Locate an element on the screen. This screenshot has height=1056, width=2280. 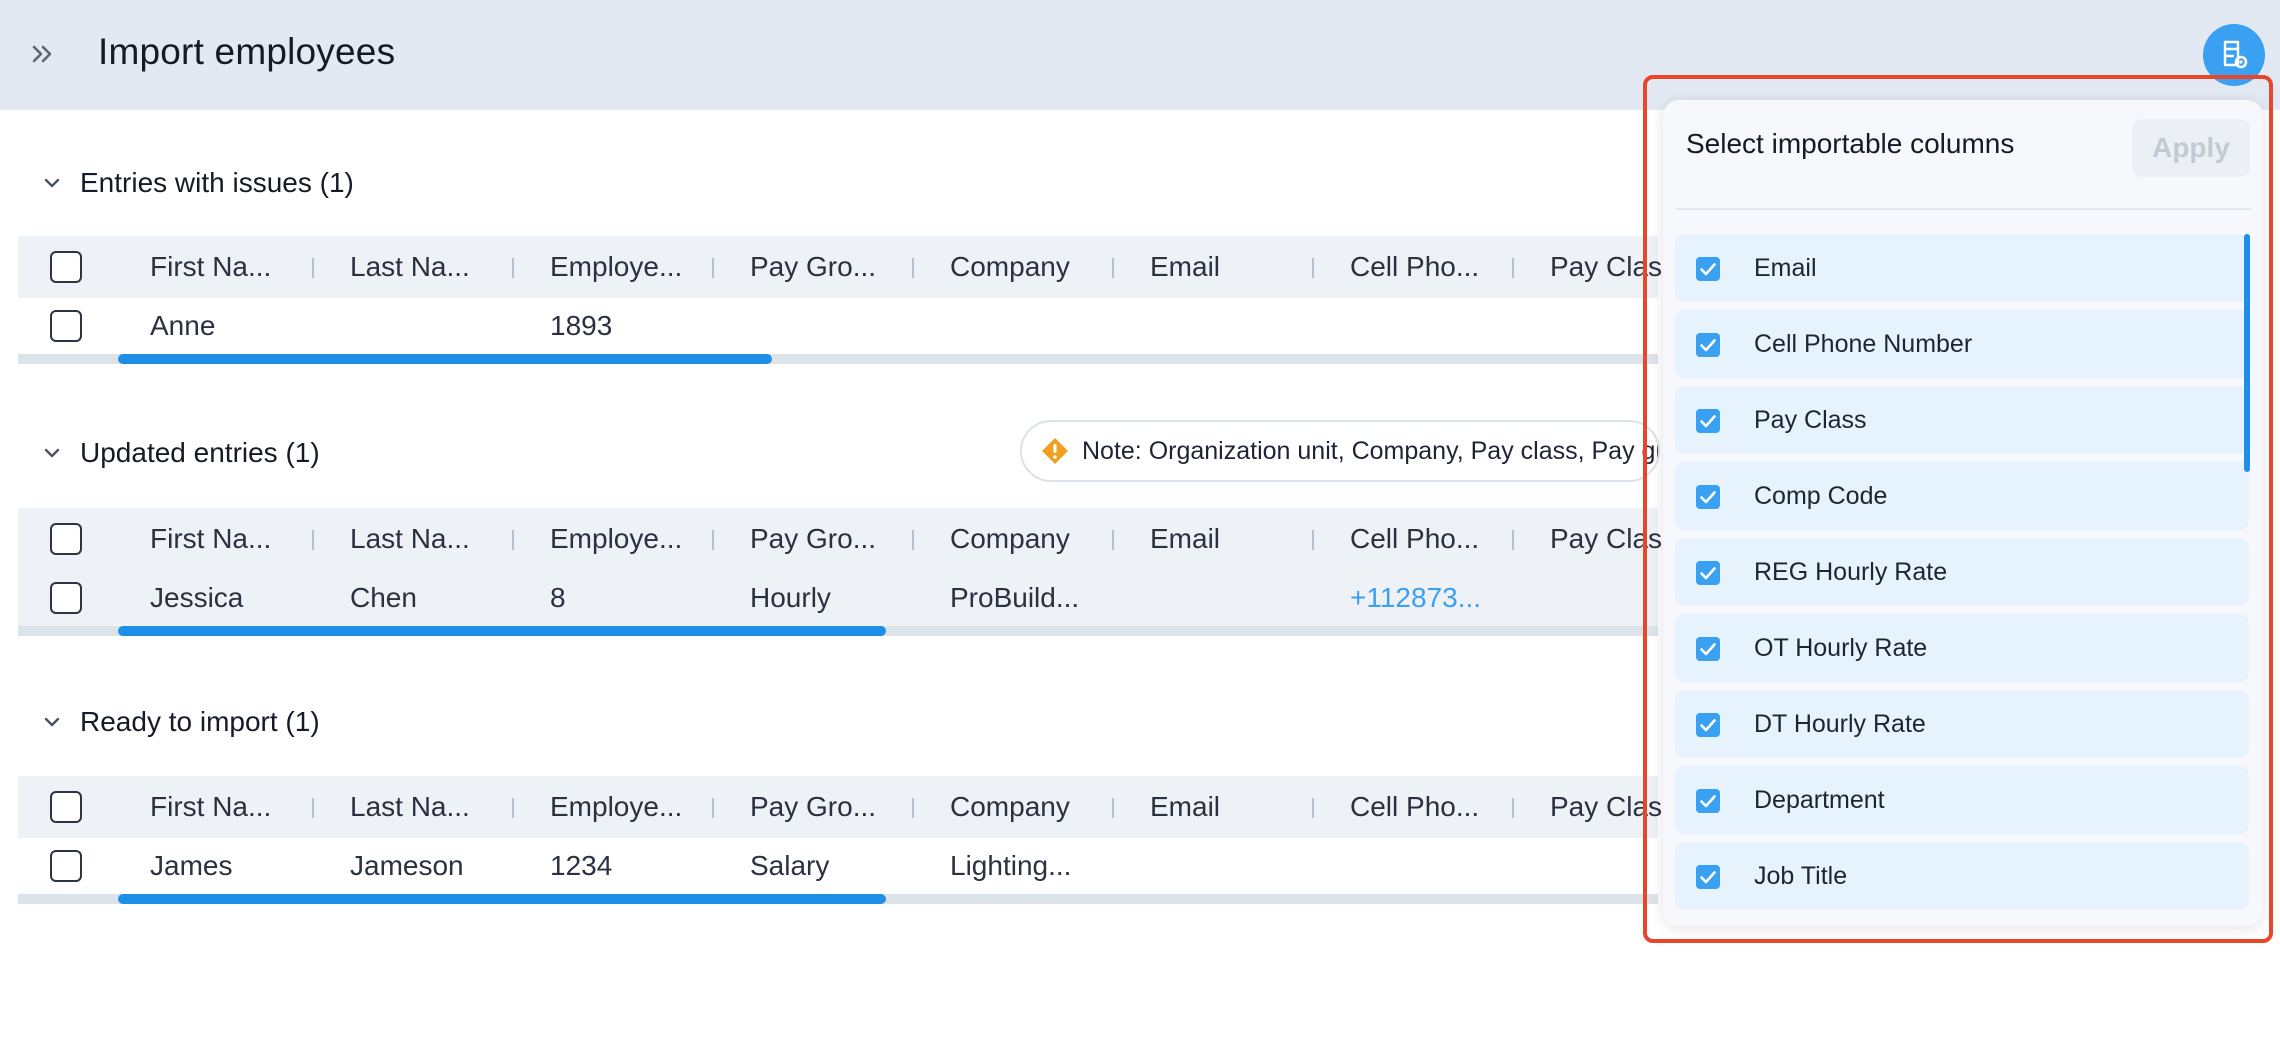
cell-first-name: James is located at coordinates (191, 865).